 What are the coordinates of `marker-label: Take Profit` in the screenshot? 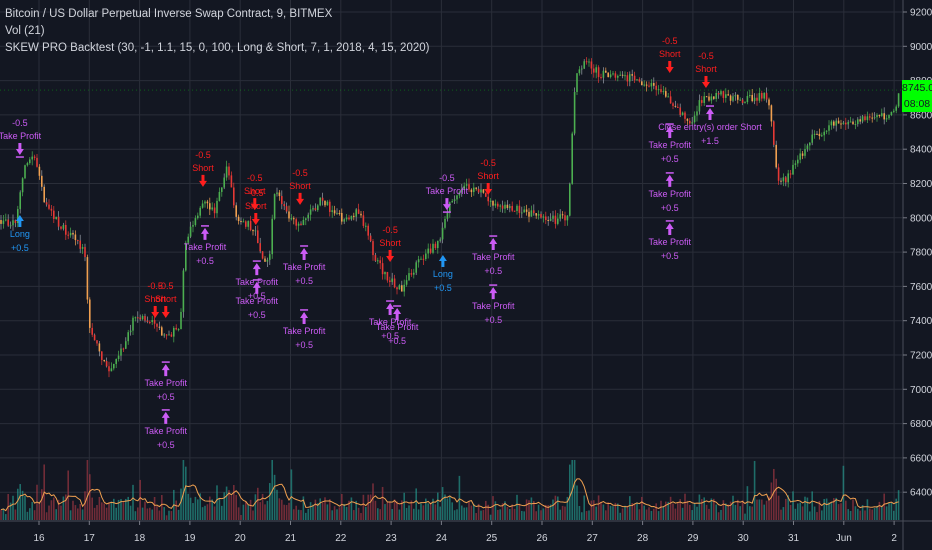 It's located at (21, 136).